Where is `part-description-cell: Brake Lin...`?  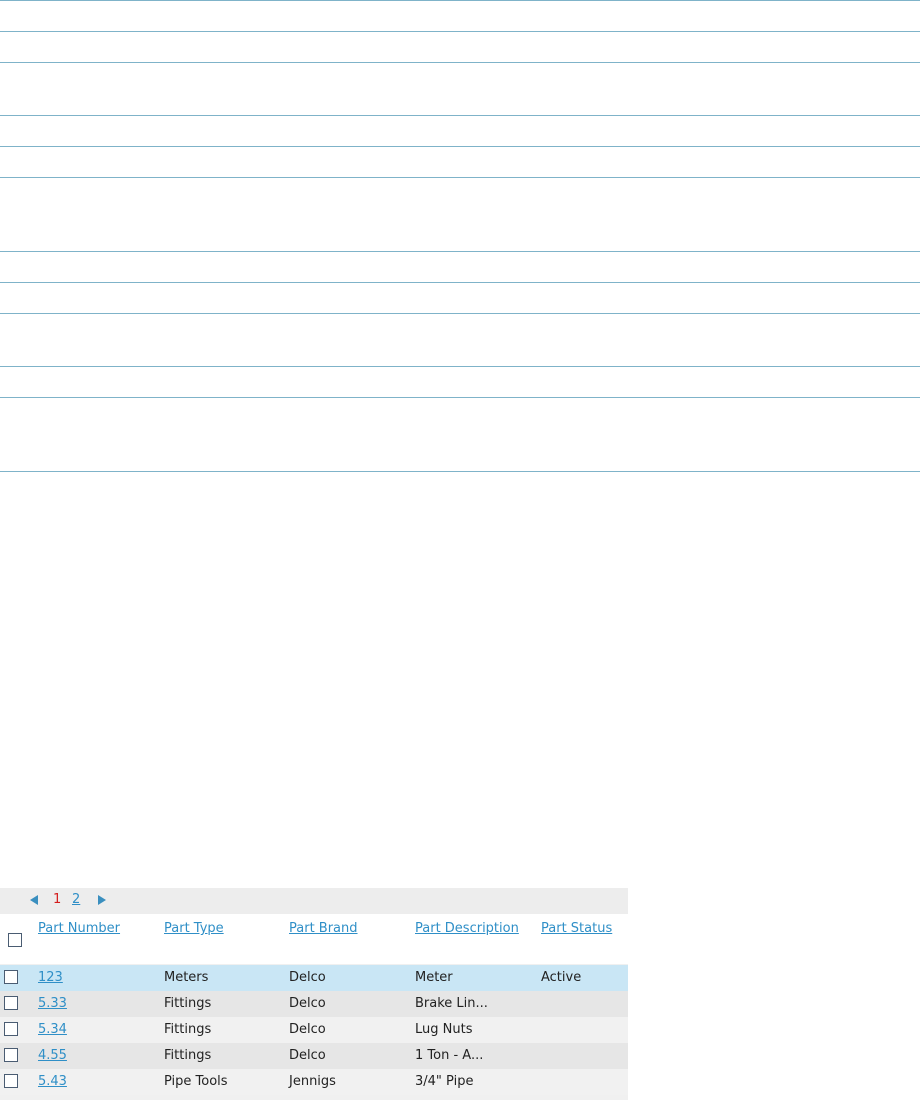
part-description-cell: Brake Lin... is located at coordinates (451, 1003).